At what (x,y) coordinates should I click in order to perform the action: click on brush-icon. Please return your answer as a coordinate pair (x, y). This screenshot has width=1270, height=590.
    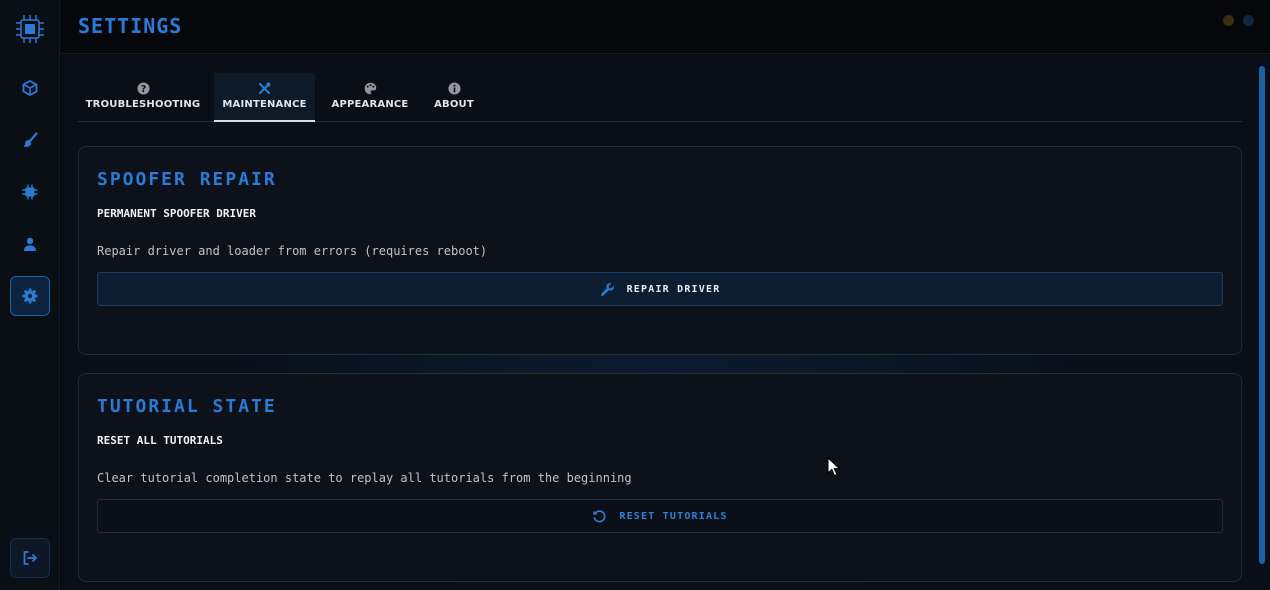
    Looking at the image, I should click on (30, 139).